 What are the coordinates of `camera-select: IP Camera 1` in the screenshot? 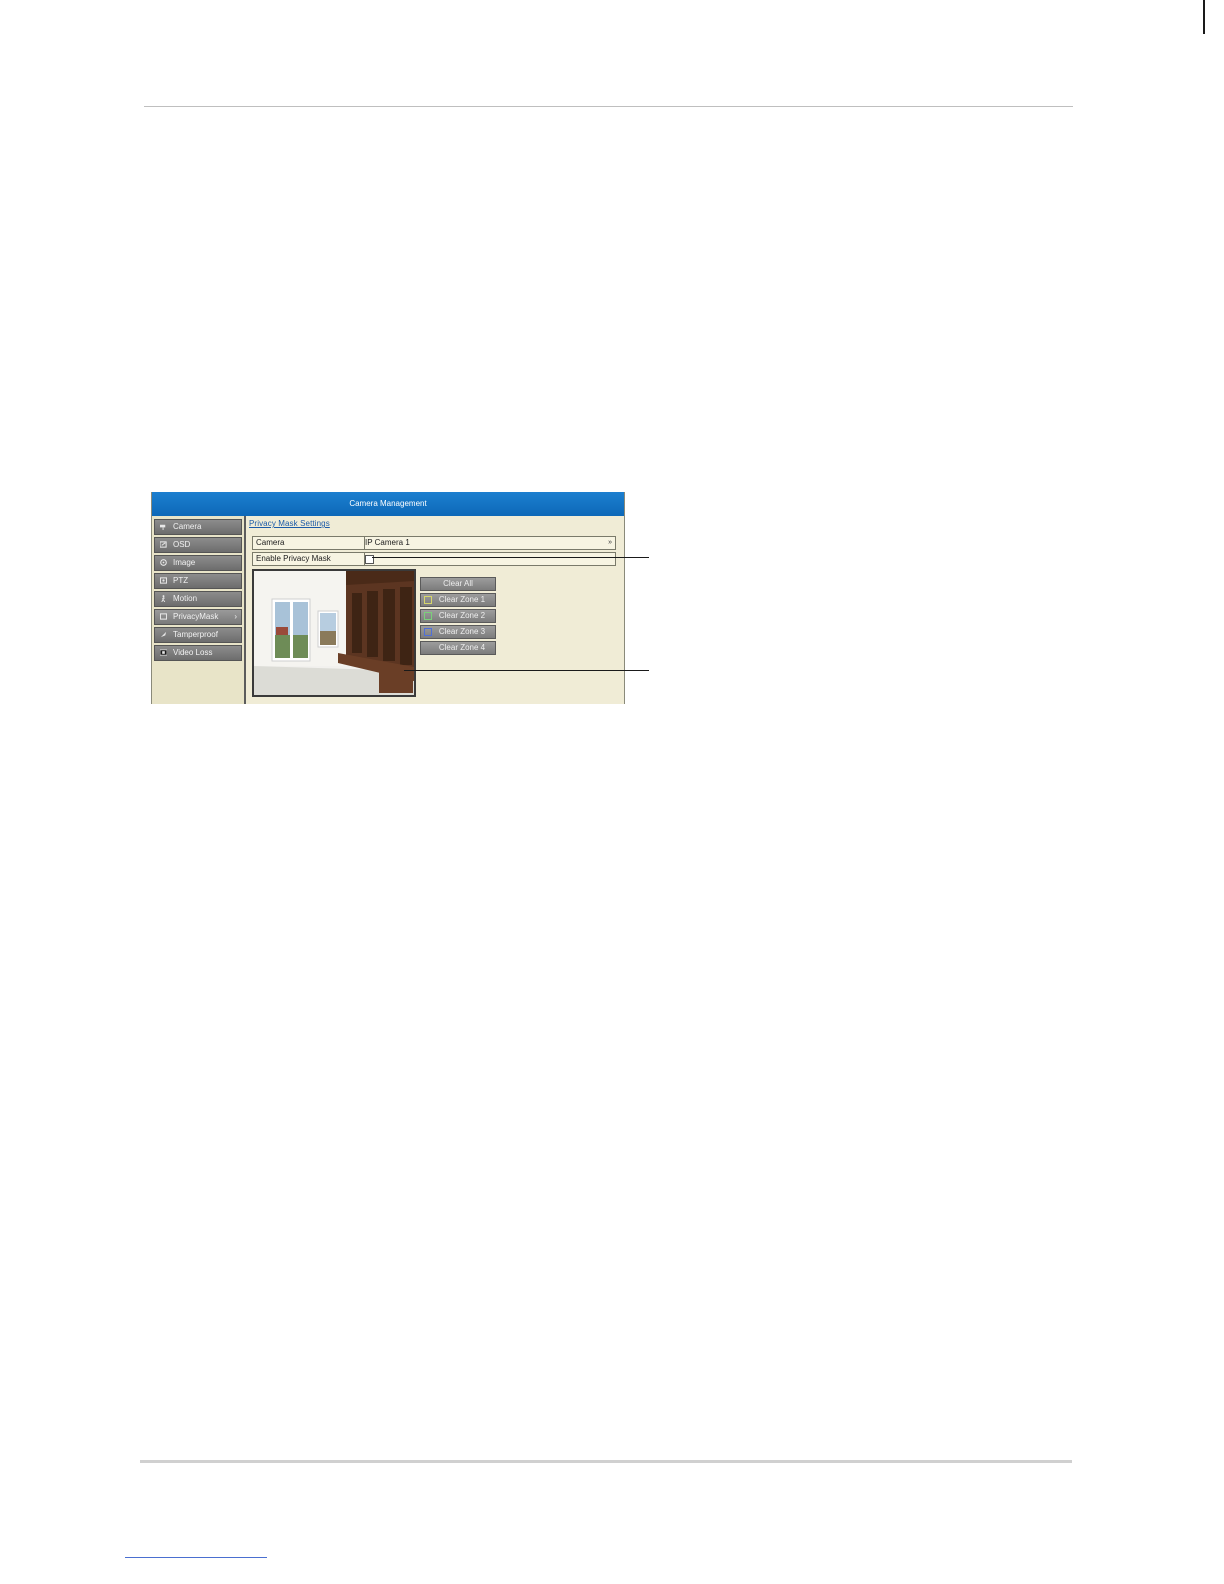 It's located at (387, 543).